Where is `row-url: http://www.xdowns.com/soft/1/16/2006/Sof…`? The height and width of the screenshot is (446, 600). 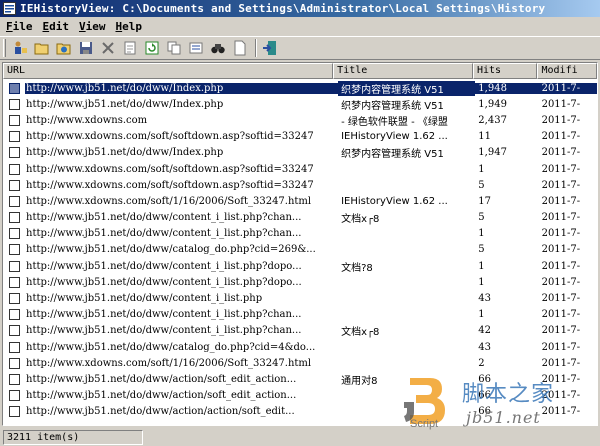 row-url: http://www.xdowns.com/soft/1/16/2006/Sof… is located at coordinates (169, 363).